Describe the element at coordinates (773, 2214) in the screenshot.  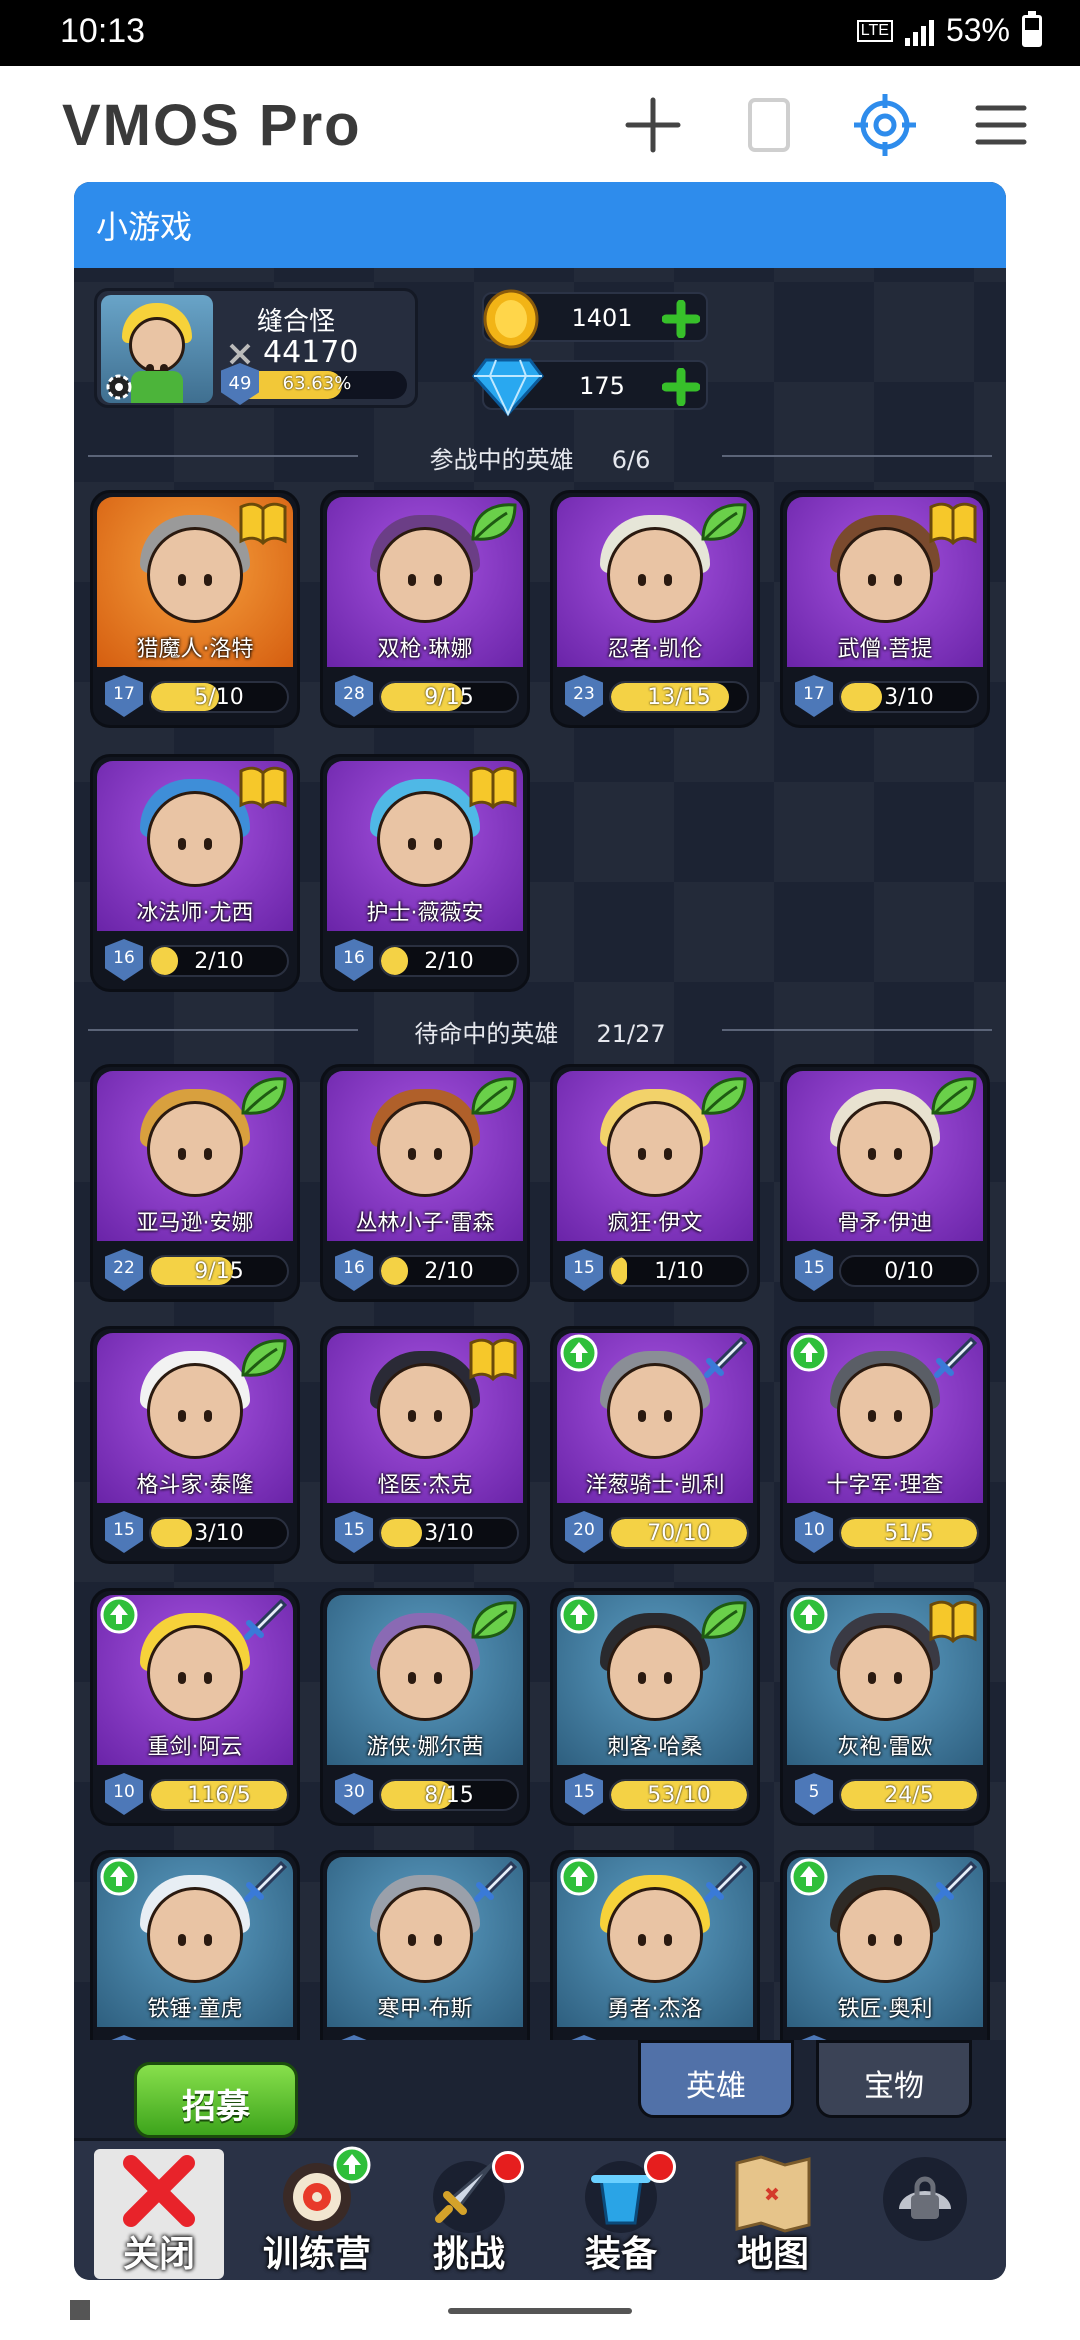
I see `nav-map: 地图` at that location.